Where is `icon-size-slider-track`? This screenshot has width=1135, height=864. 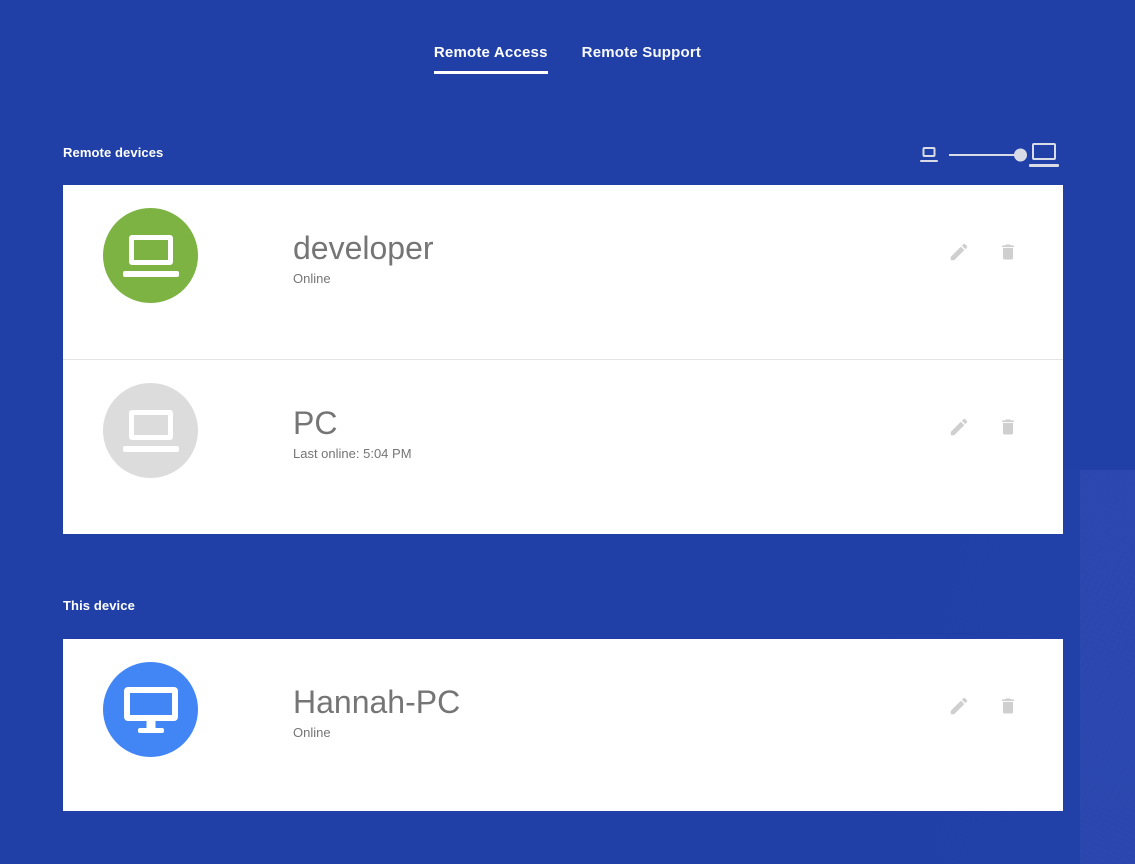 icon-size-slider-track is located at coordinates (988, 155).